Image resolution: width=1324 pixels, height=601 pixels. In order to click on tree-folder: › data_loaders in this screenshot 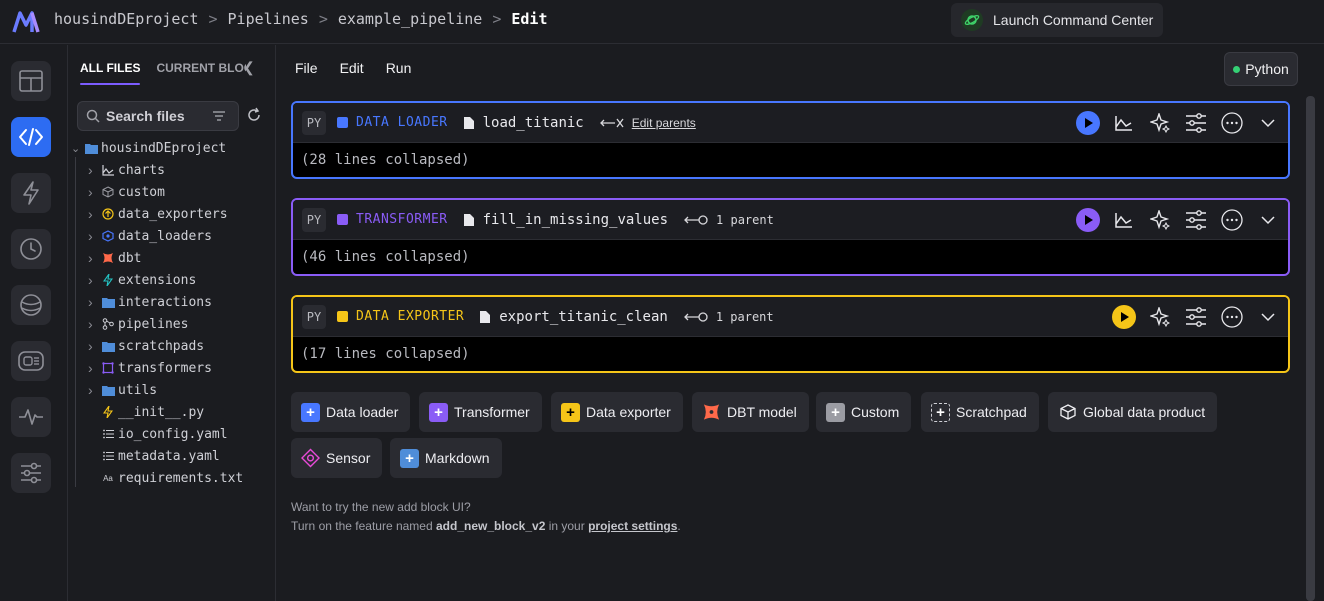, I will do `click(172, 236)`.